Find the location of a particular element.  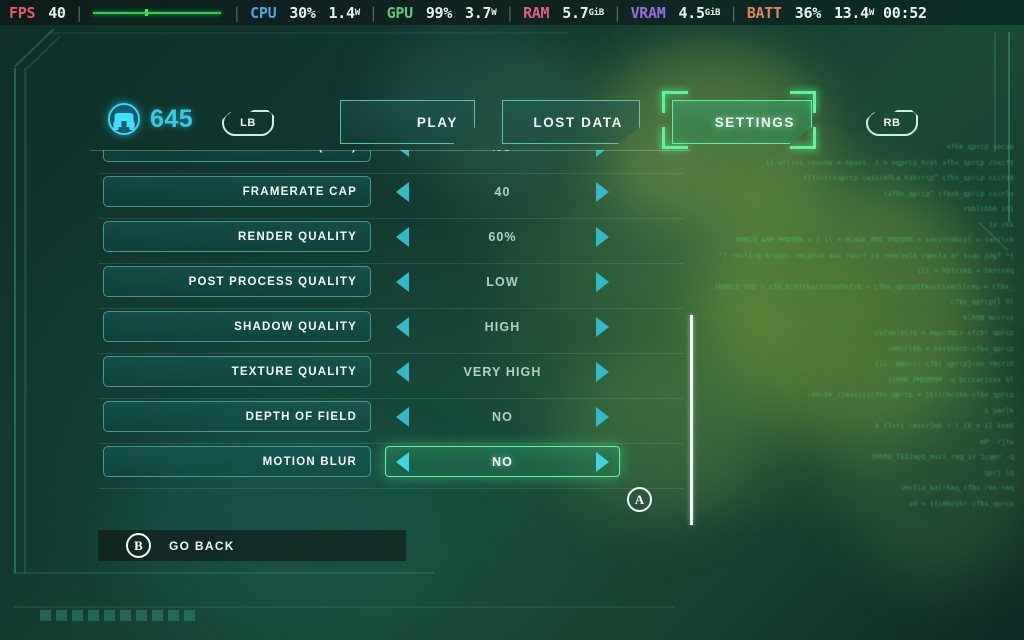

osd-value-cpu-watt: 1.4 is located at coordinates (342, 12).